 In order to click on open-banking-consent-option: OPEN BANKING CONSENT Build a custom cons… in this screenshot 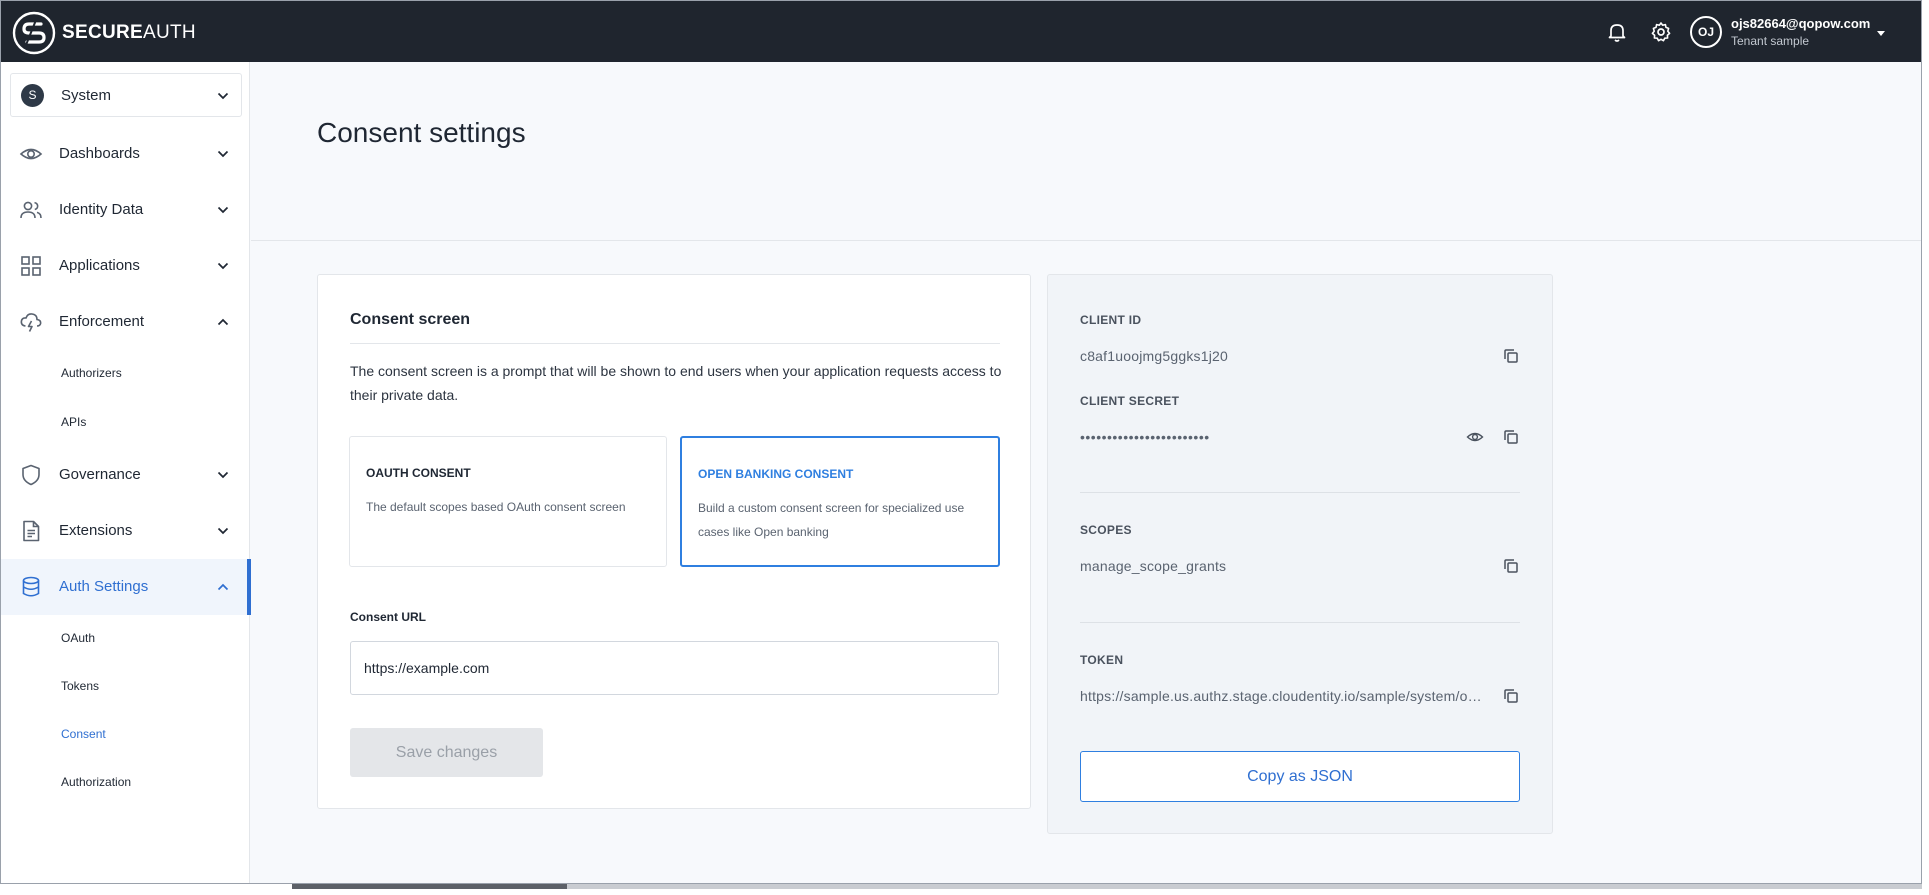, I will do `click(840, 501)`.